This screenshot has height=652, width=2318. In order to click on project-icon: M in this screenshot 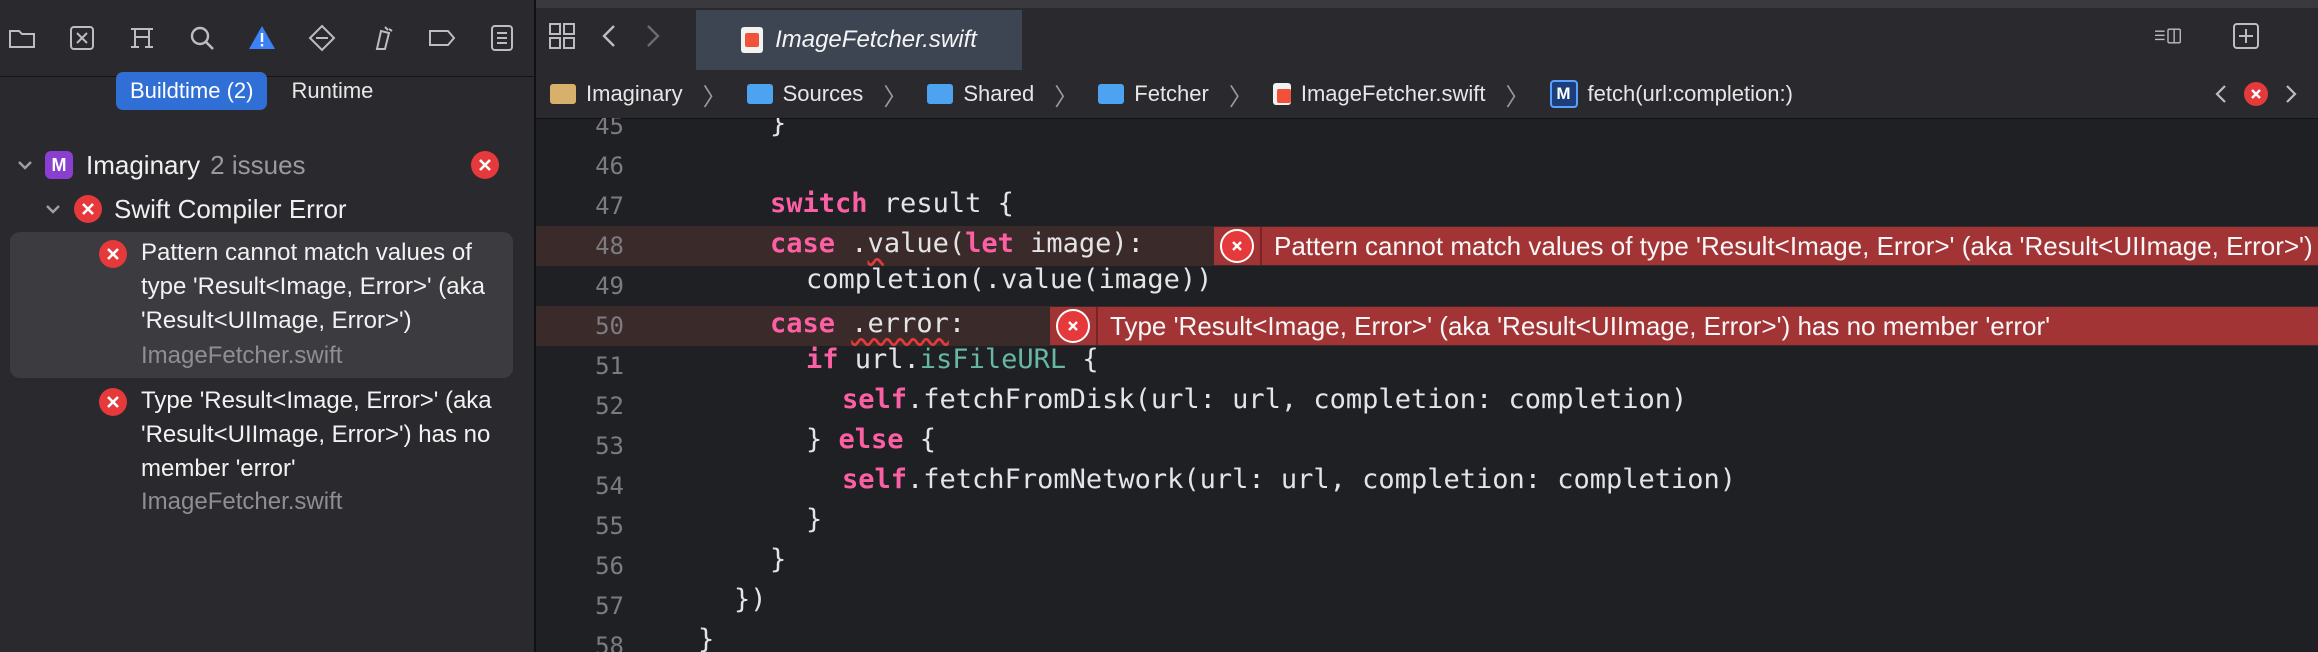, I will do `click(59, 165)`.